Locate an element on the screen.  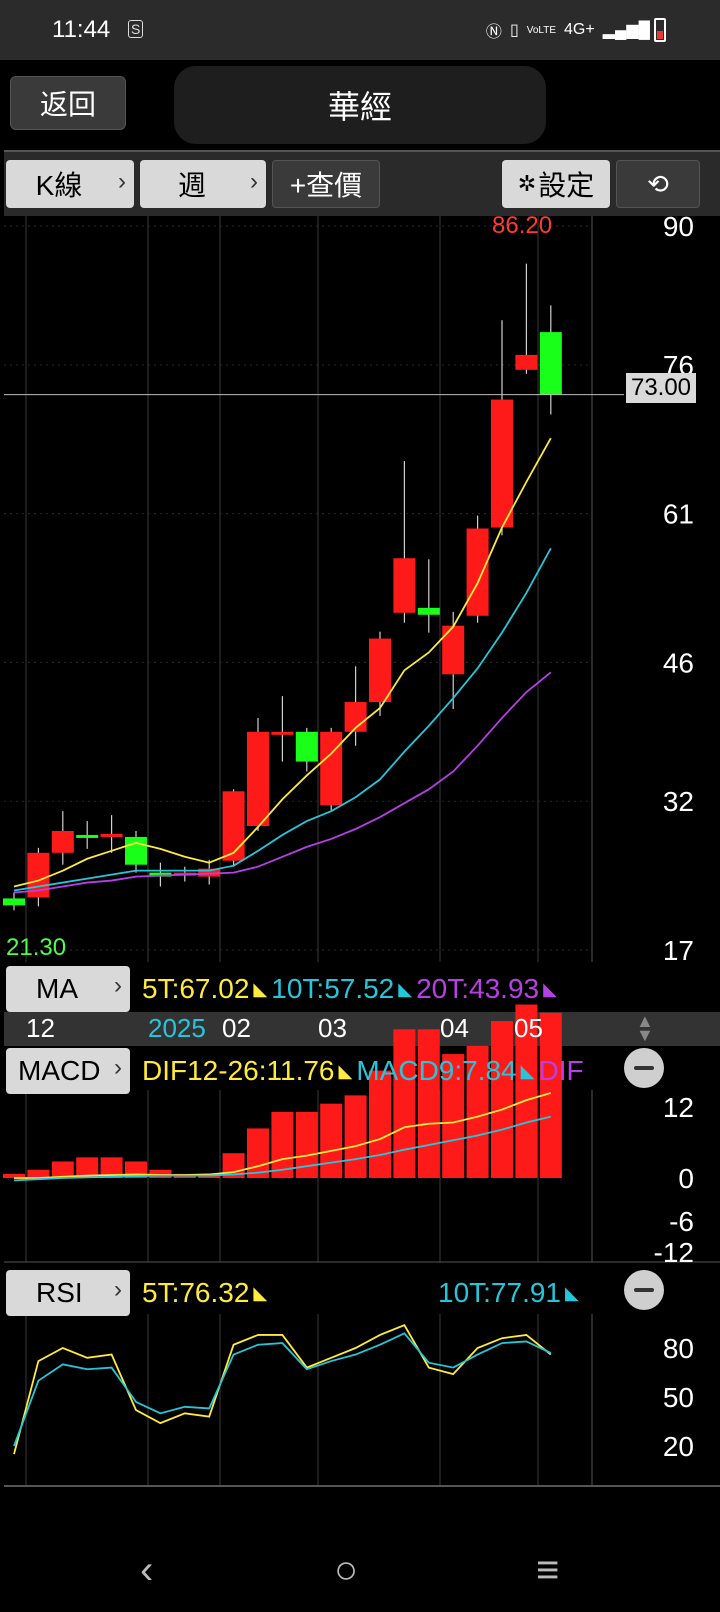
rsi-5t-value: 5T:76.32 is located at coordinates (196, 1292).